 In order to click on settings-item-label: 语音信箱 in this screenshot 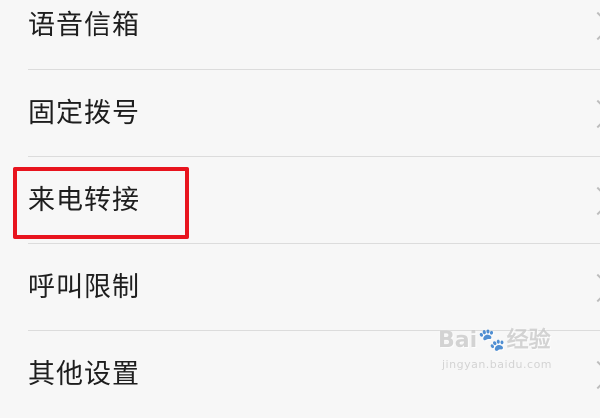, I will do `click(84, 25)`.